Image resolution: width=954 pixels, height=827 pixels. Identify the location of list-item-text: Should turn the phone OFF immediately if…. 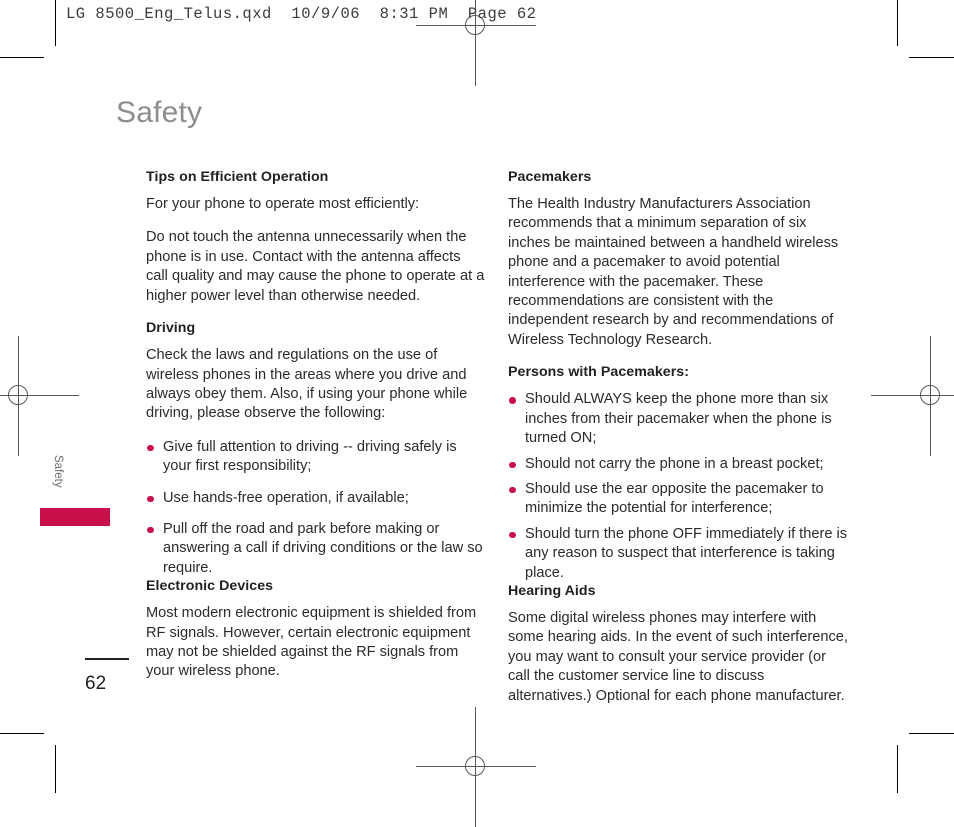
(686, 553).